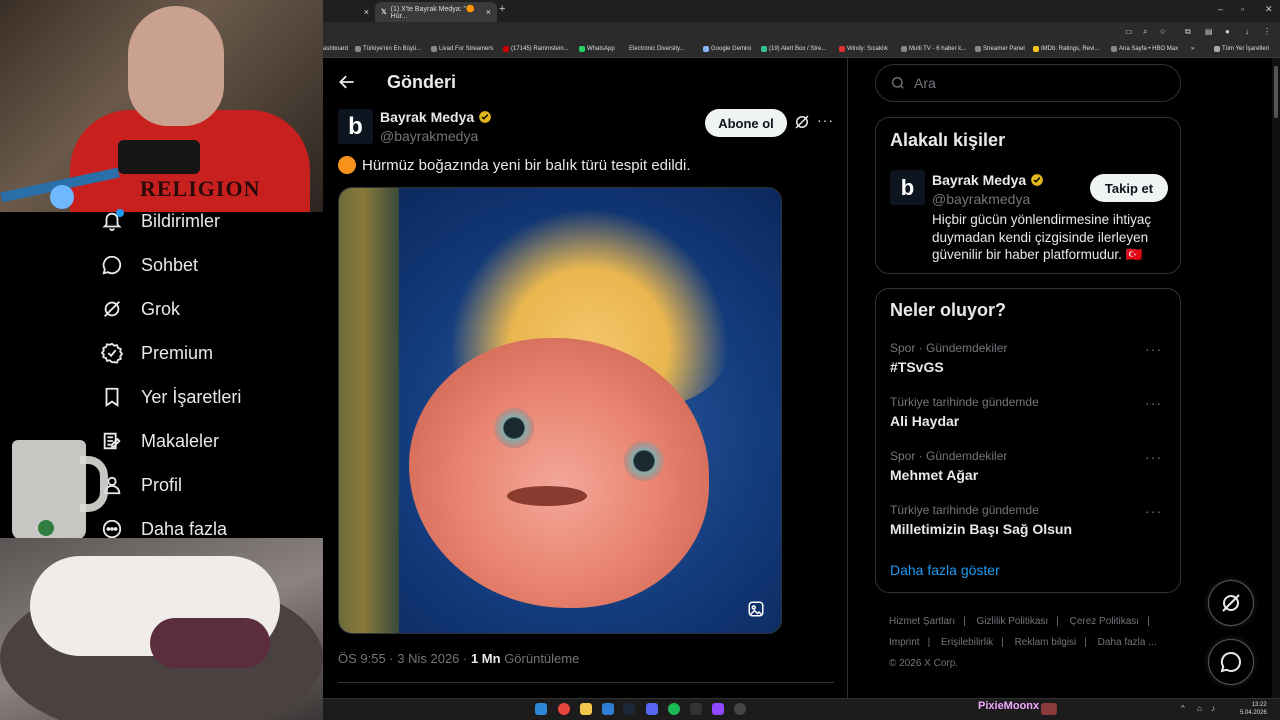 The width and height of the screenshot is (1280, 720). What do you see at coordinates (586, 709) in the screenshot?
I see `file-explorer-icon` at bounding box center [586, 709].